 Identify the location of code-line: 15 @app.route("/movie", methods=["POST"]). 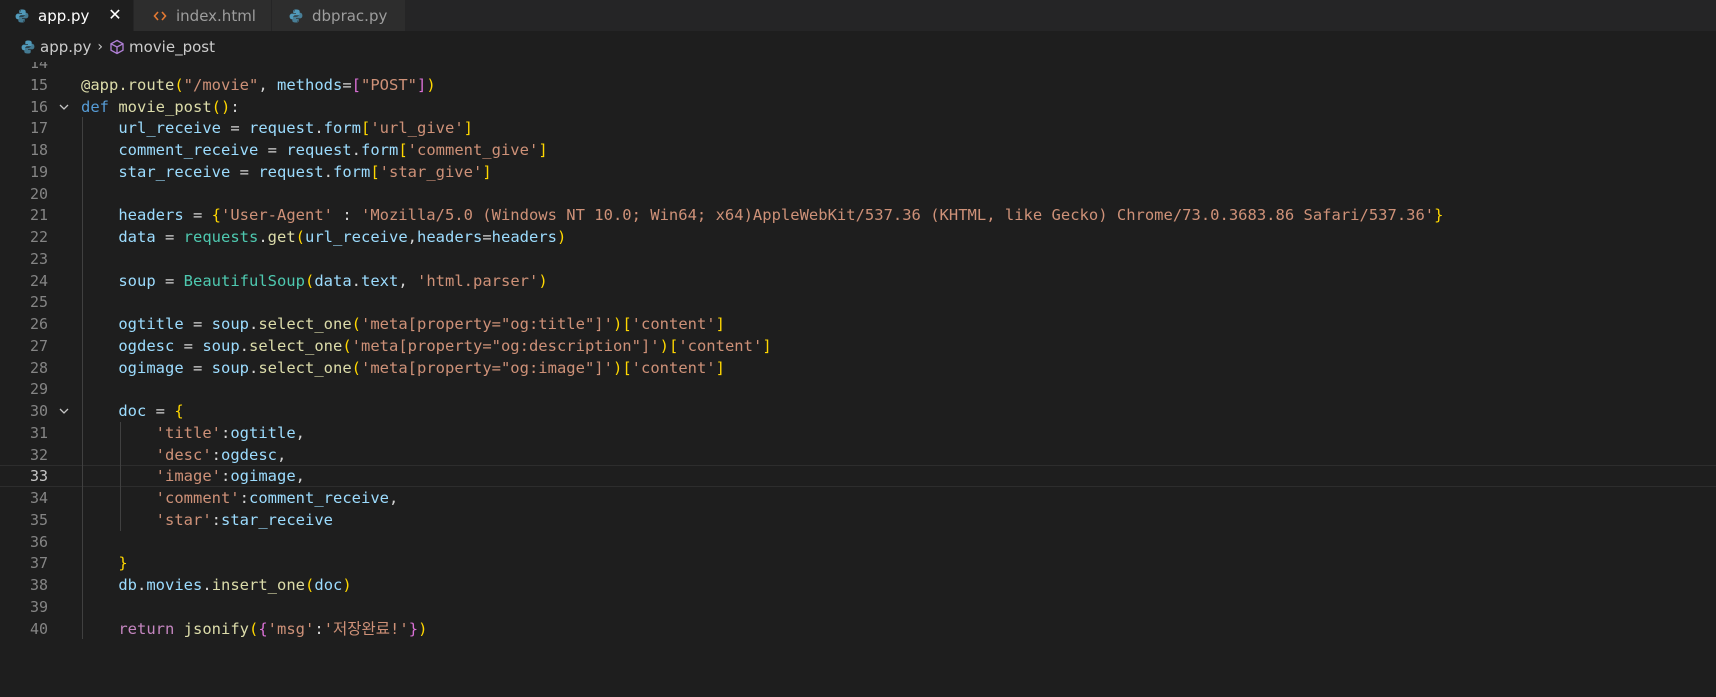
(858, 85).